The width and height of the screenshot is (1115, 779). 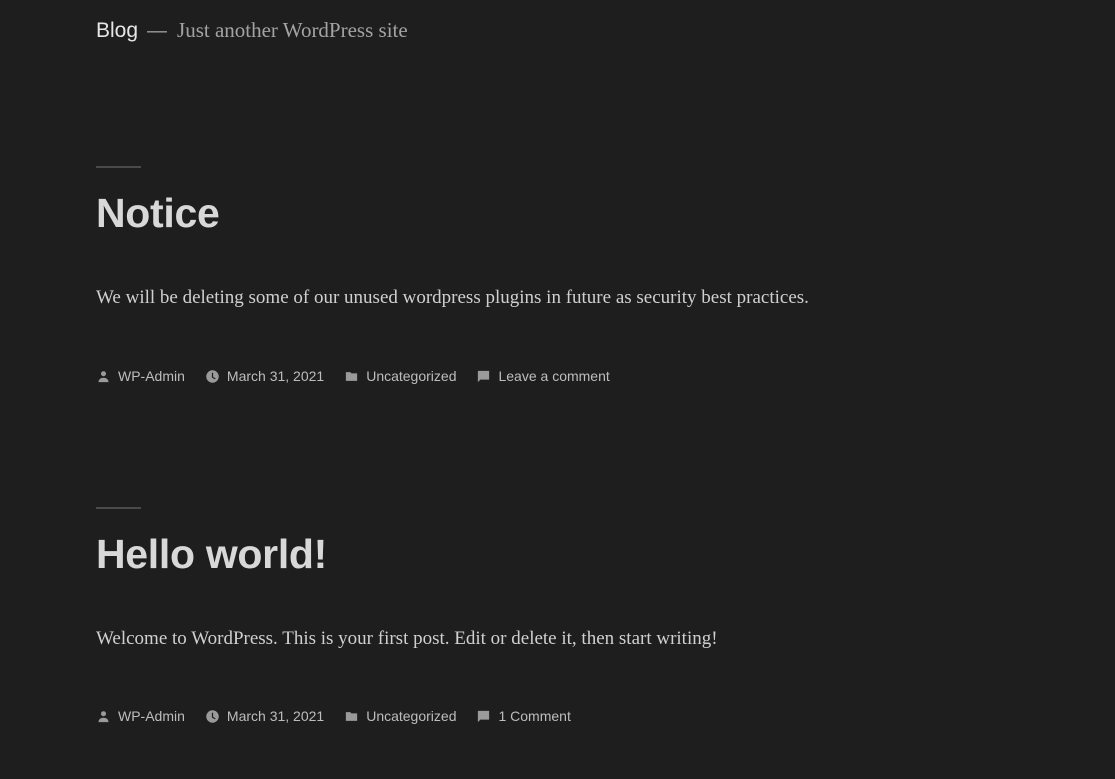 I want to click on meta-comments: Leave a comment, so click(x=543, y=376).